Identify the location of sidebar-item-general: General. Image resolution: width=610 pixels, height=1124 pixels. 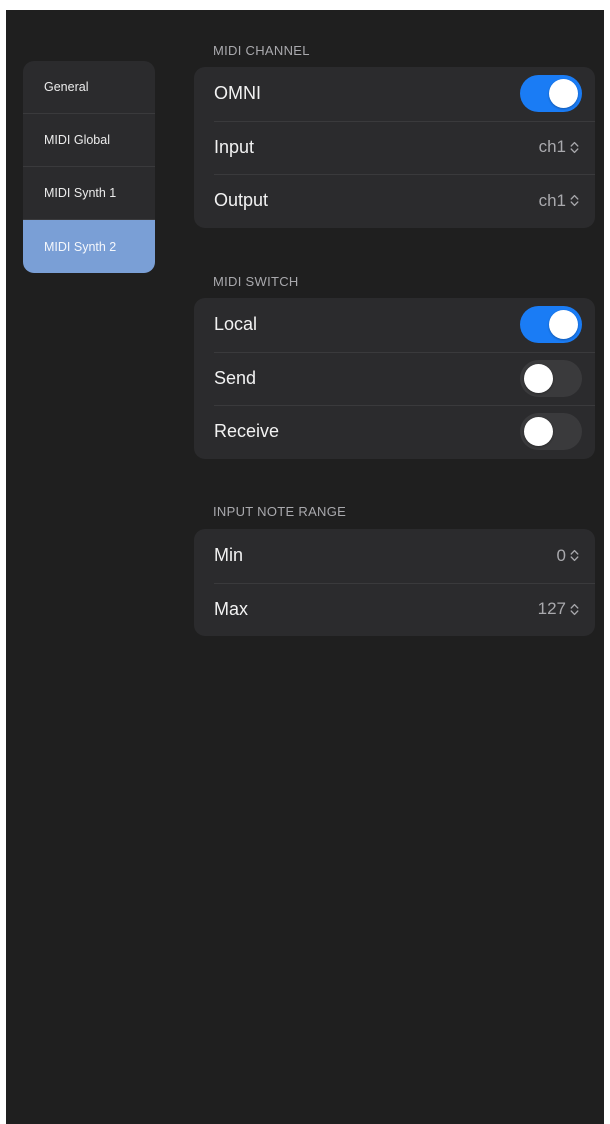
(89, 87).